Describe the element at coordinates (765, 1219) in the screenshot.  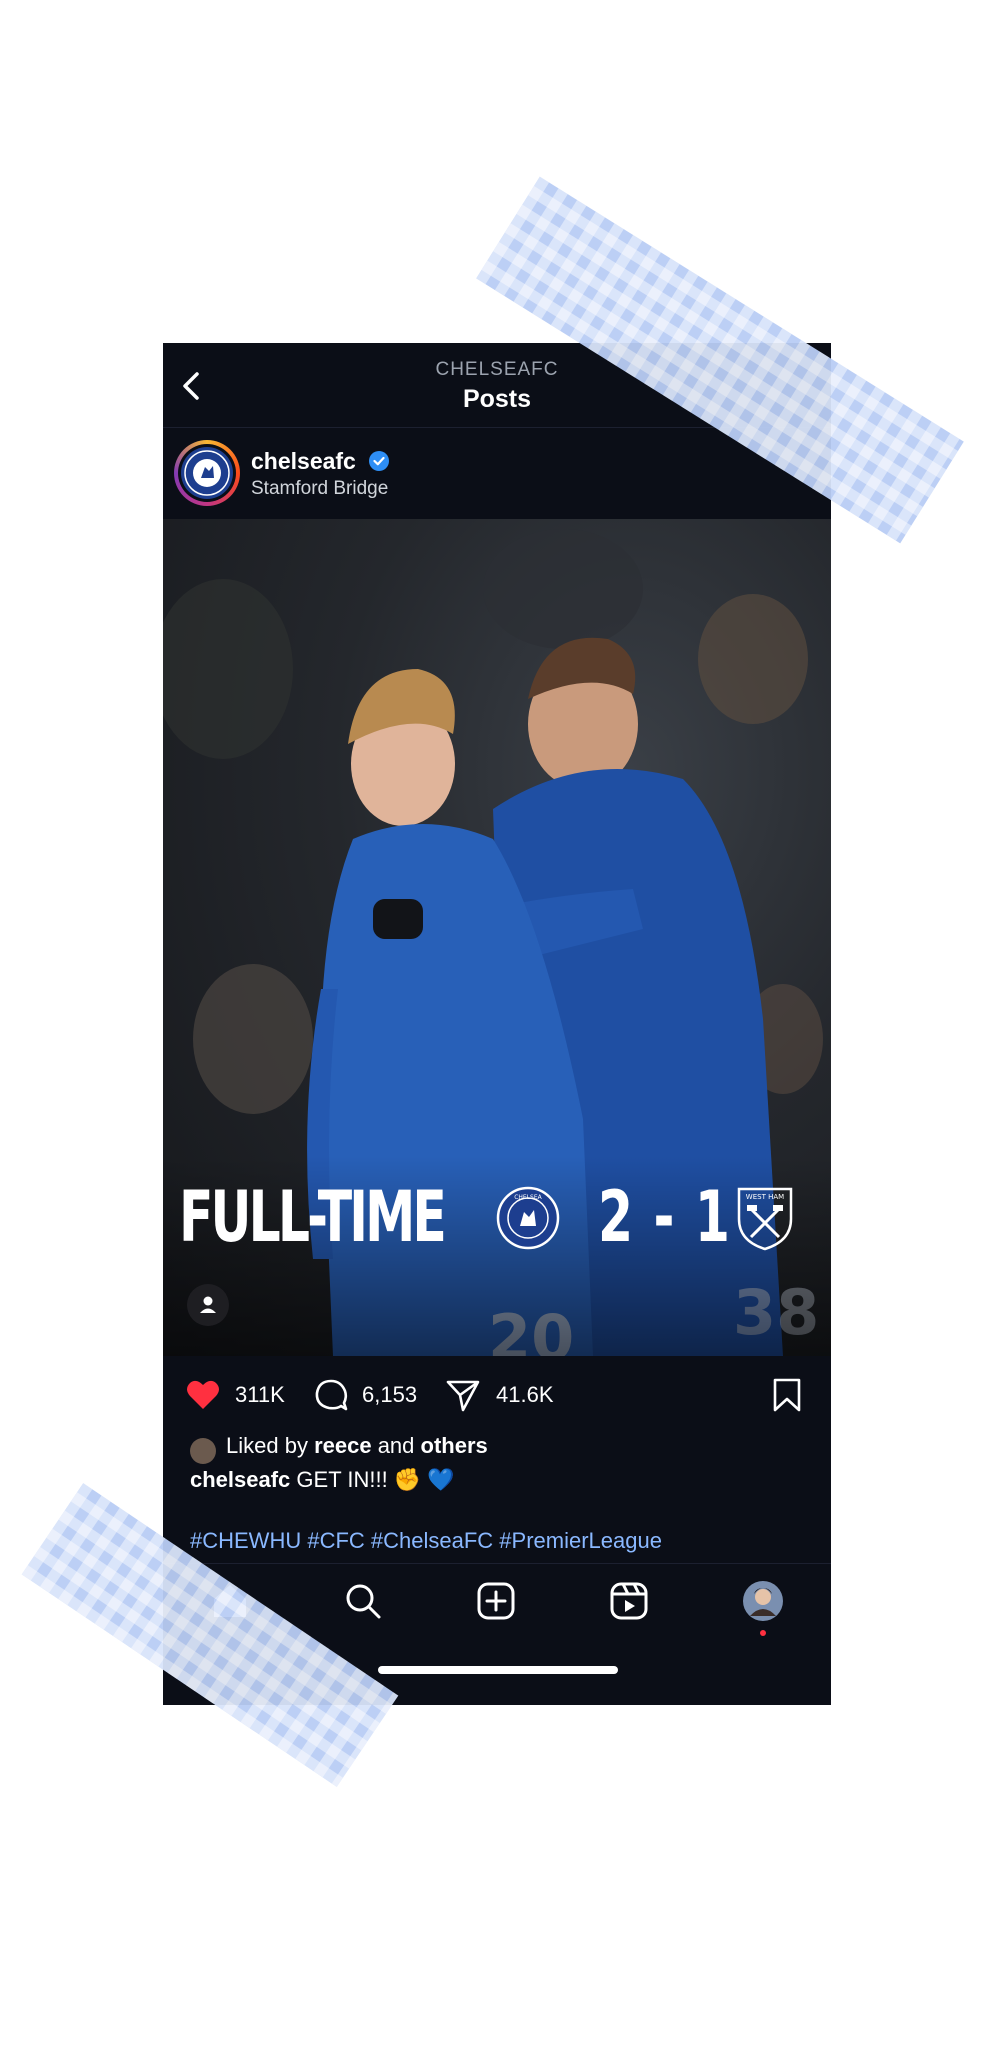
I see `west-ham-crest-icon: WEST HAM` at that location.